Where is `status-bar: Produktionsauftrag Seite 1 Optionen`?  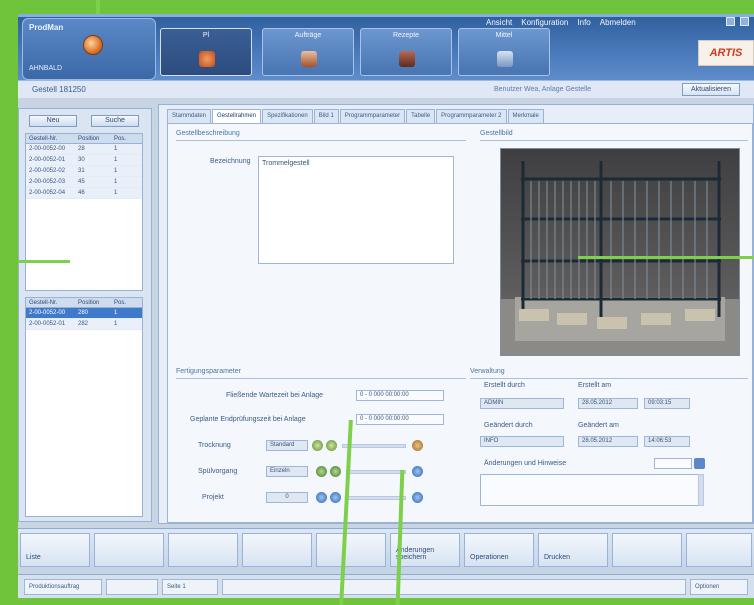
status-bar: Produktionsauftrag Seite 1 Optionen is located at coordinates (386, 586).